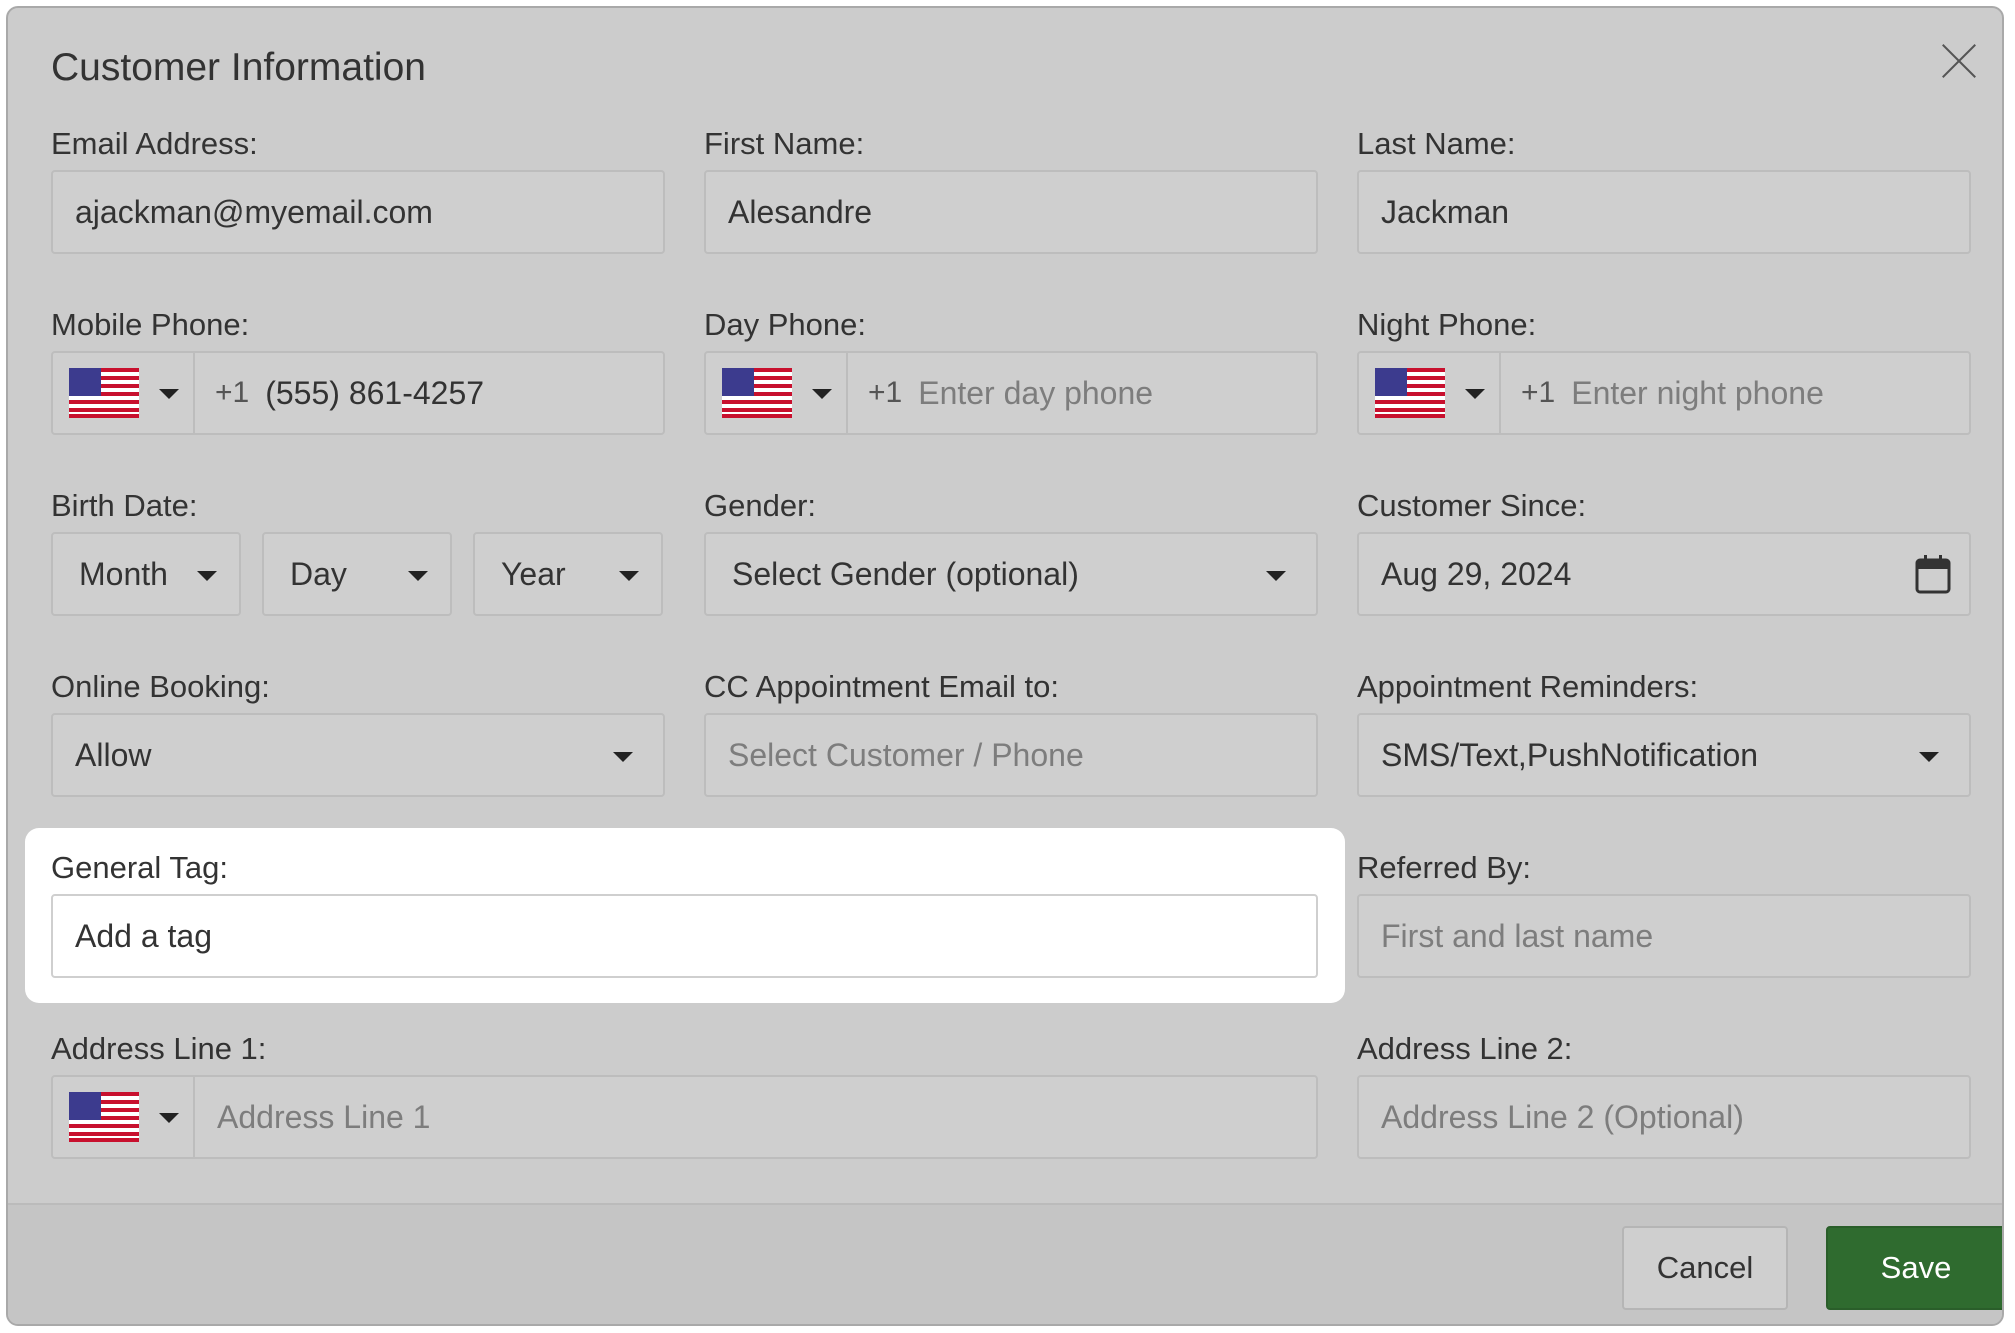  I want to click on mobile-phone-input: (555) 861-4257, so click(374, 393).